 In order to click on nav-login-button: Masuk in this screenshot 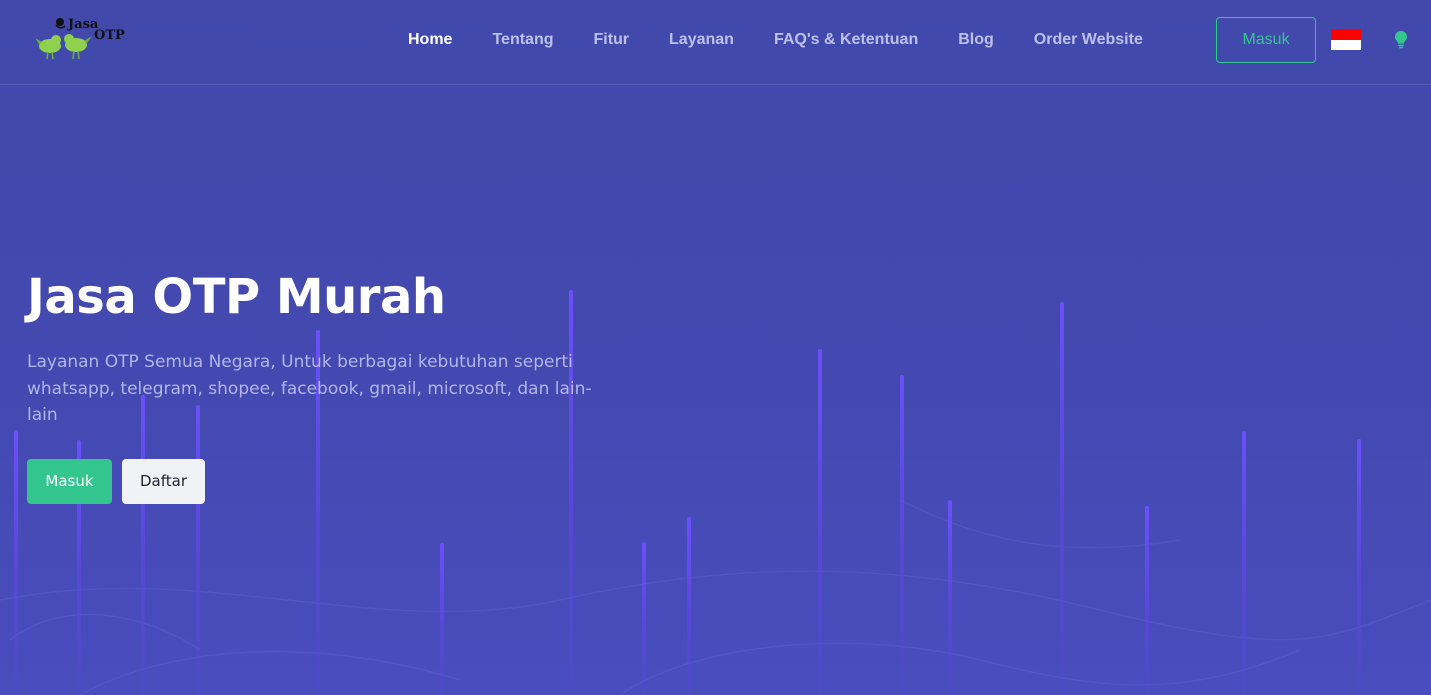, I will do `click(1266, 40)`.